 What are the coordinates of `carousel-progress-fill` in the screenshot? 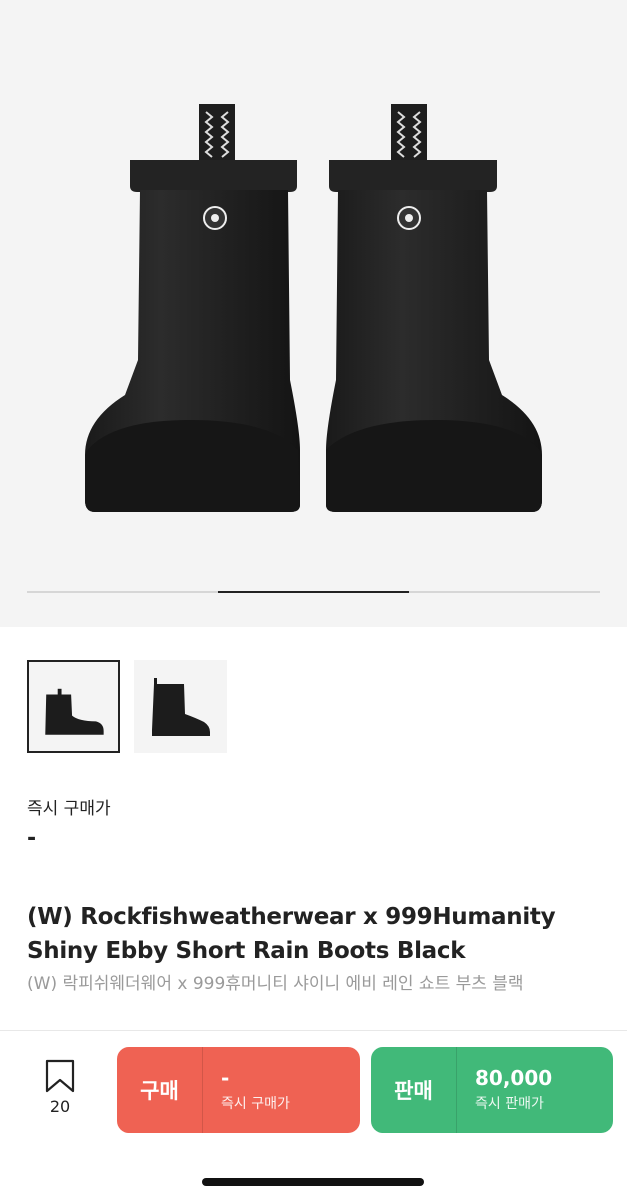 It's located at (313, 592).